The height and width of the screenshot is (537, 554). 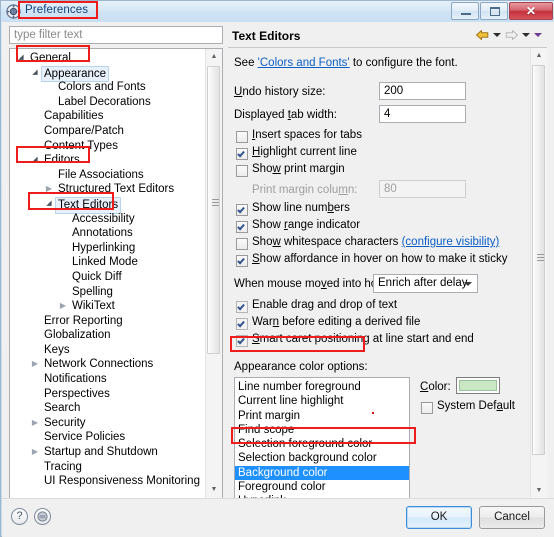 What do you see at coordinates (108, 321) in the screenshot?
I see `tree-item-error-reporting: Error Reporting` at bounding box center [108, 321].